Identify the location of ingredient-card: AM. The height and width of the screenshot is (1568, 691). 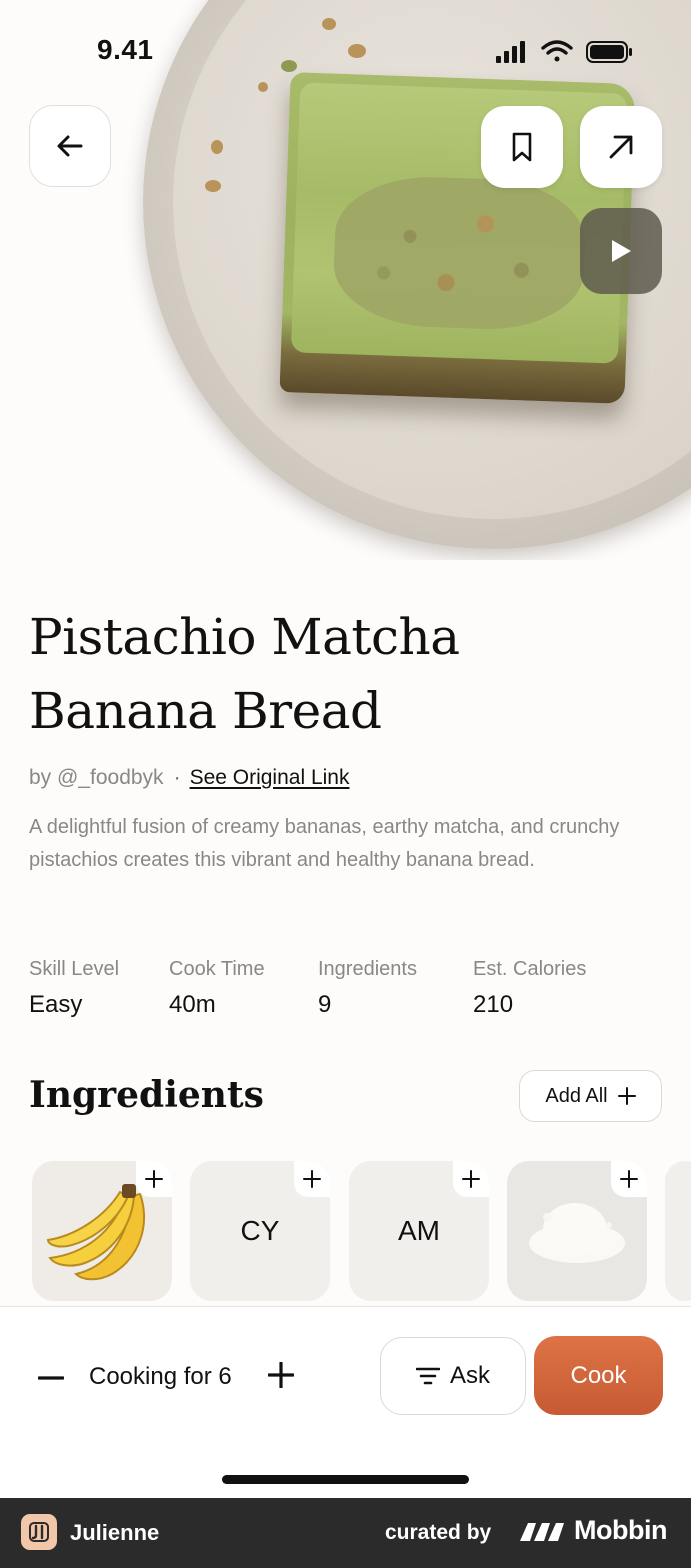
(419, 1231).